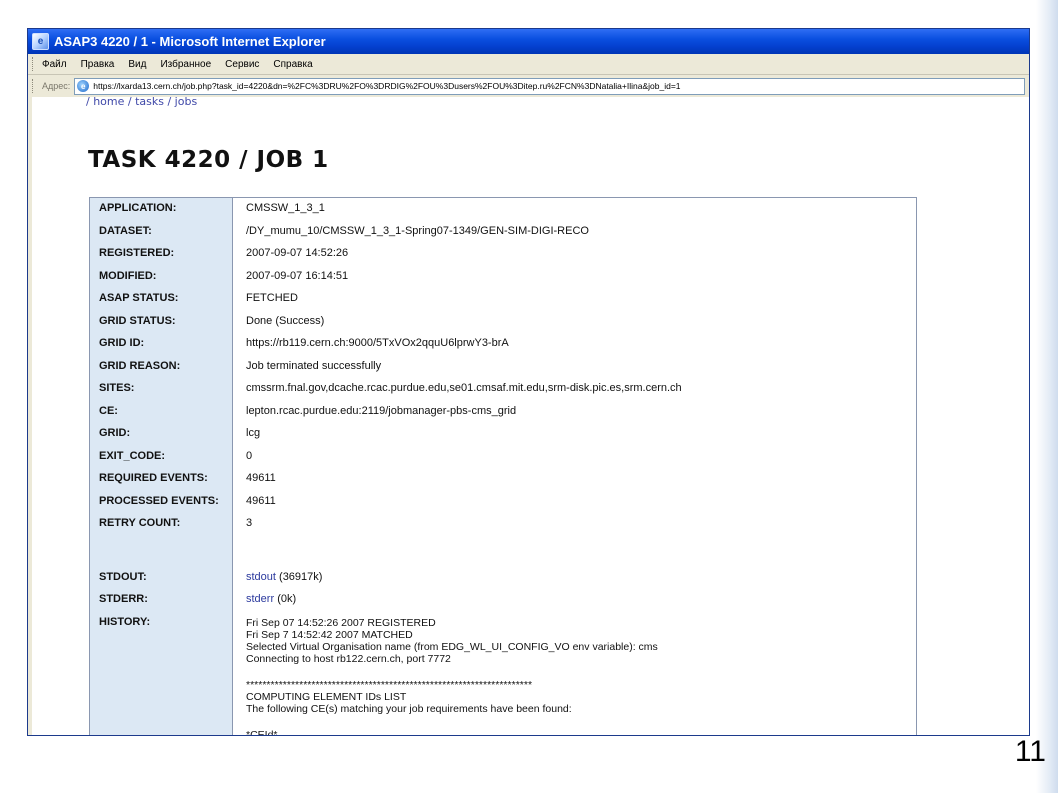 The width and height of the screenshot is (1058, 793). I want to click on field-row: ASAP STATUS: FETCHED, so click(503, 303).